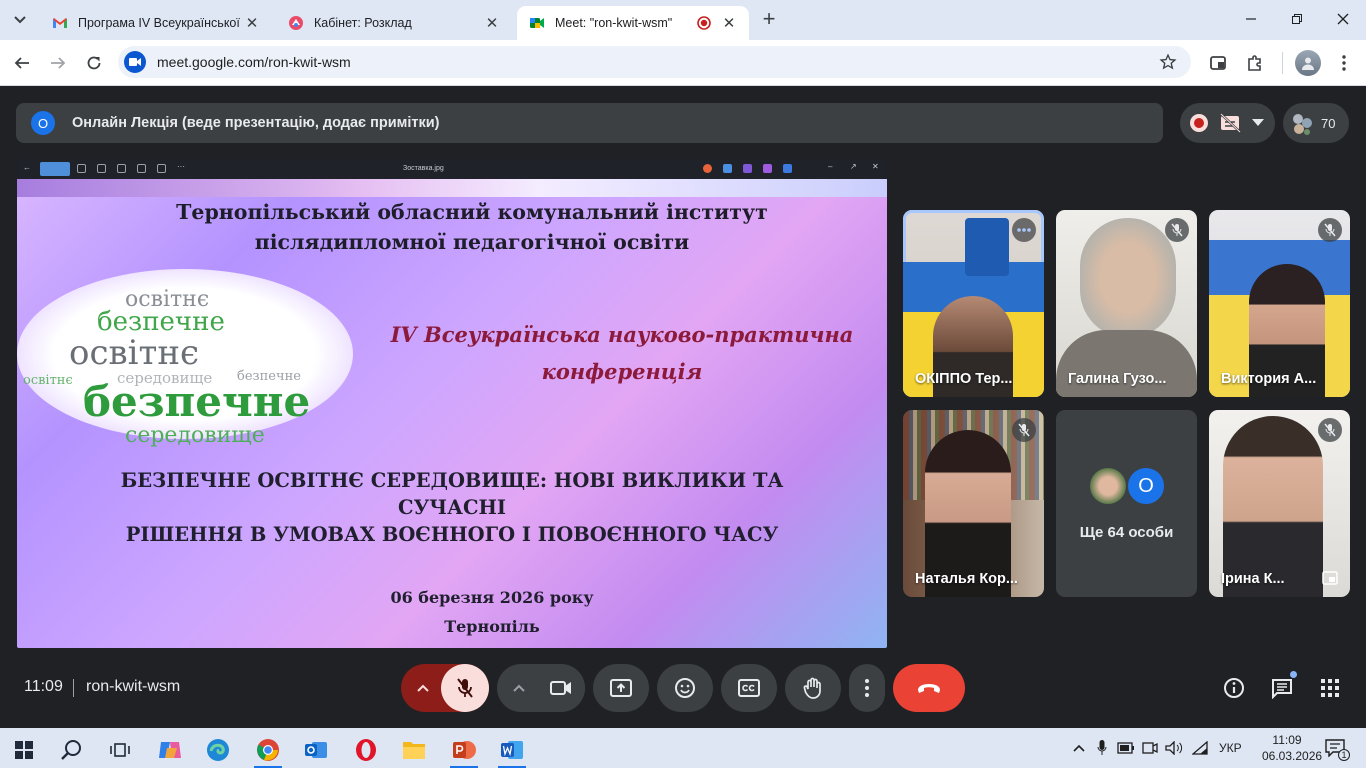  What do you see at coordinates (1337, 750) in the screenshot?
I see `notifications-button: 1` at bounding box center [1337, 750].